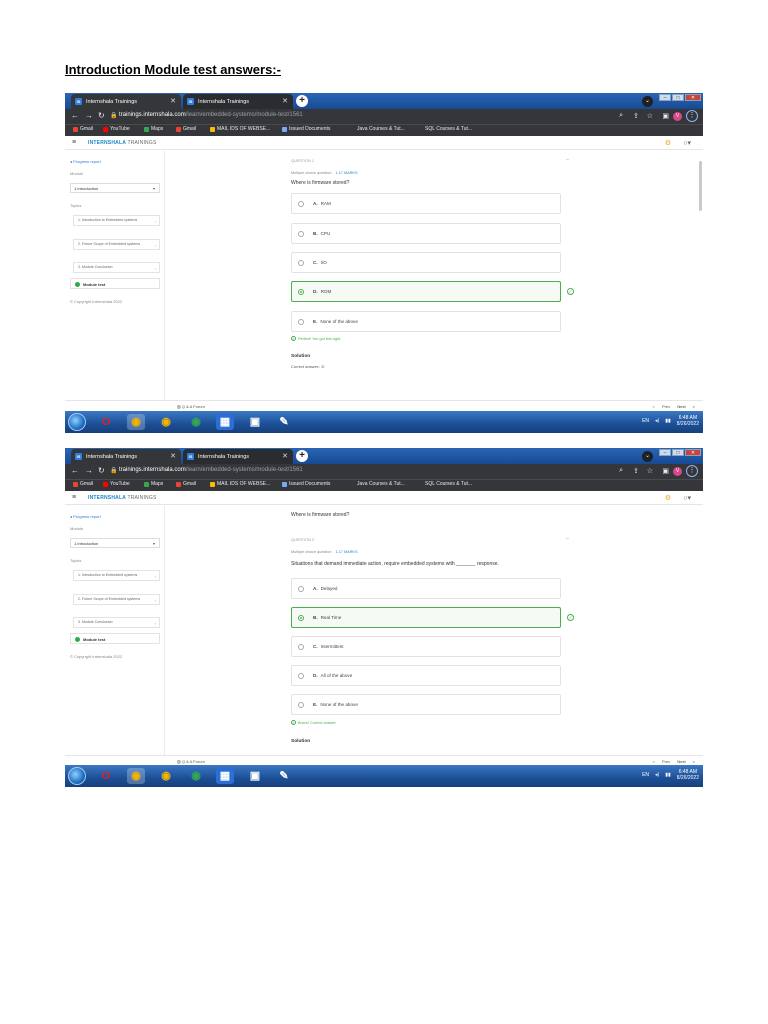 This screenshot has width=768, height=1024. I want to click on lock-icon: 🔒, so click(113, 115).